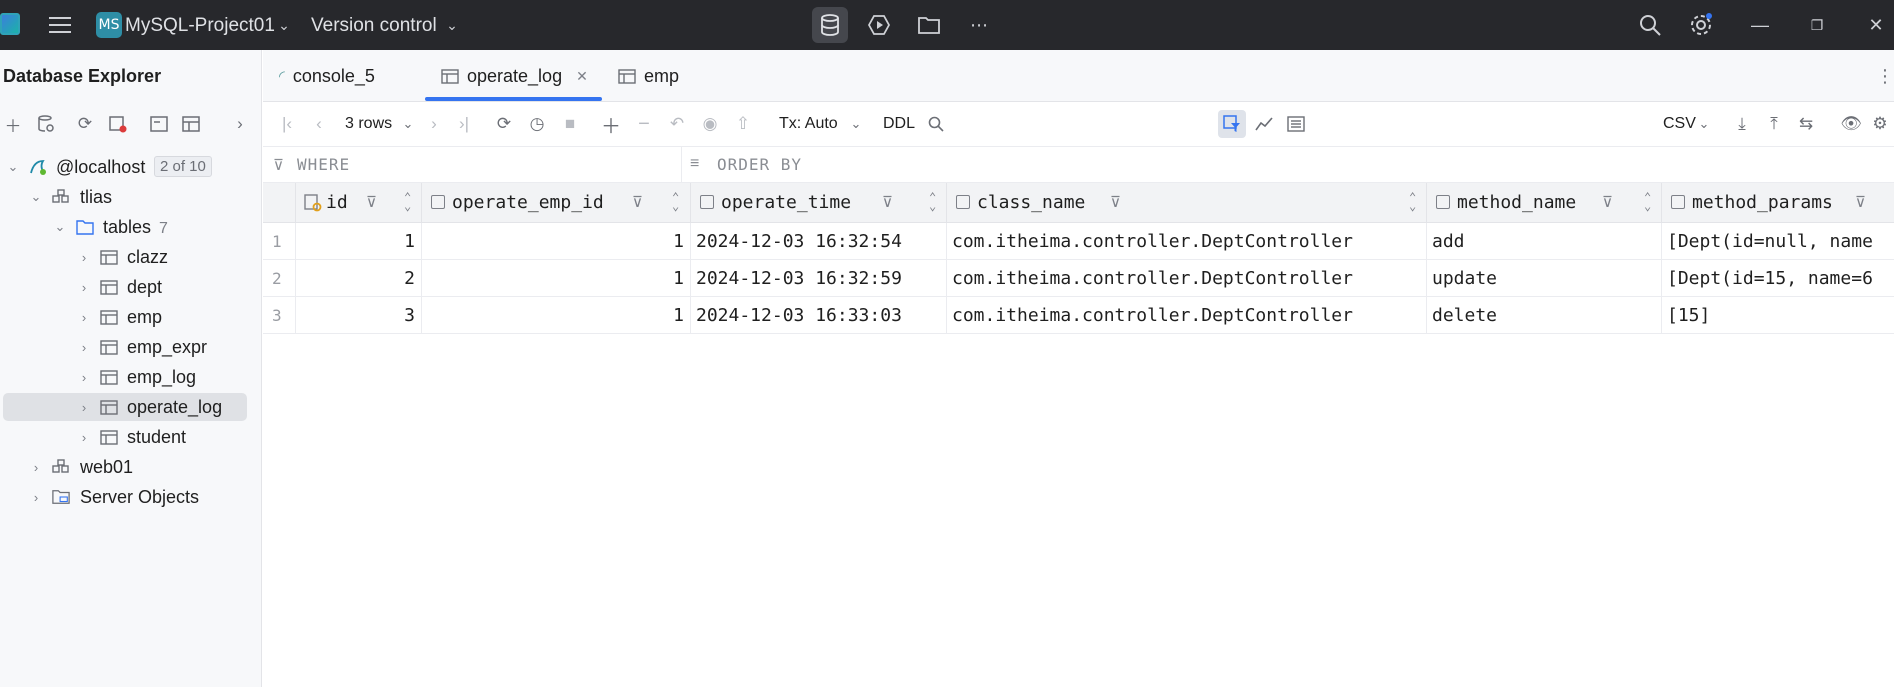 The height and width of the screenshot is (687, 1894). What do you see at coordinates (327, 76) in the screenshot?
I see `tab-console-5: ◜ console_5` at bounding box center [327, 76].